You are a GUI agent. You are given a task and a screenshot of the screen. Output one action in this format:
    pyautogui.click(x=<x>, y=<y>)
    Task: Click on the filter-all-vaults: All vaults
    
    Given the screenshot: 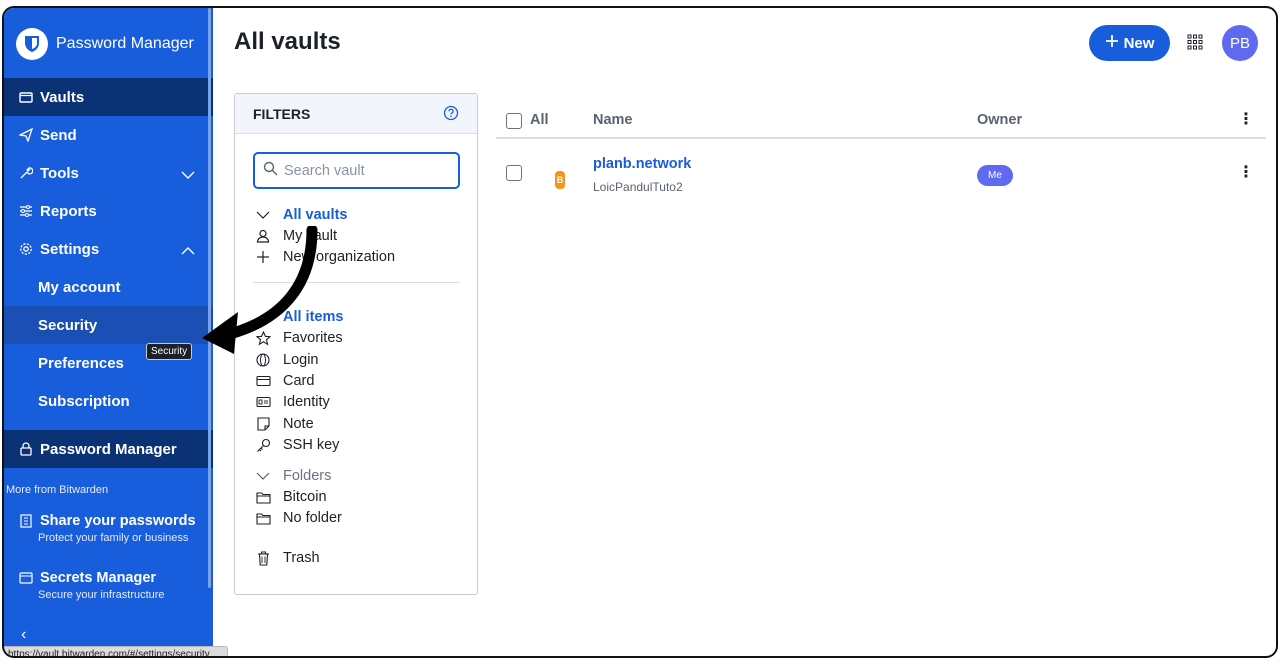 What is the action you would take?
    pyautogui.click(x=301, y=215)
    